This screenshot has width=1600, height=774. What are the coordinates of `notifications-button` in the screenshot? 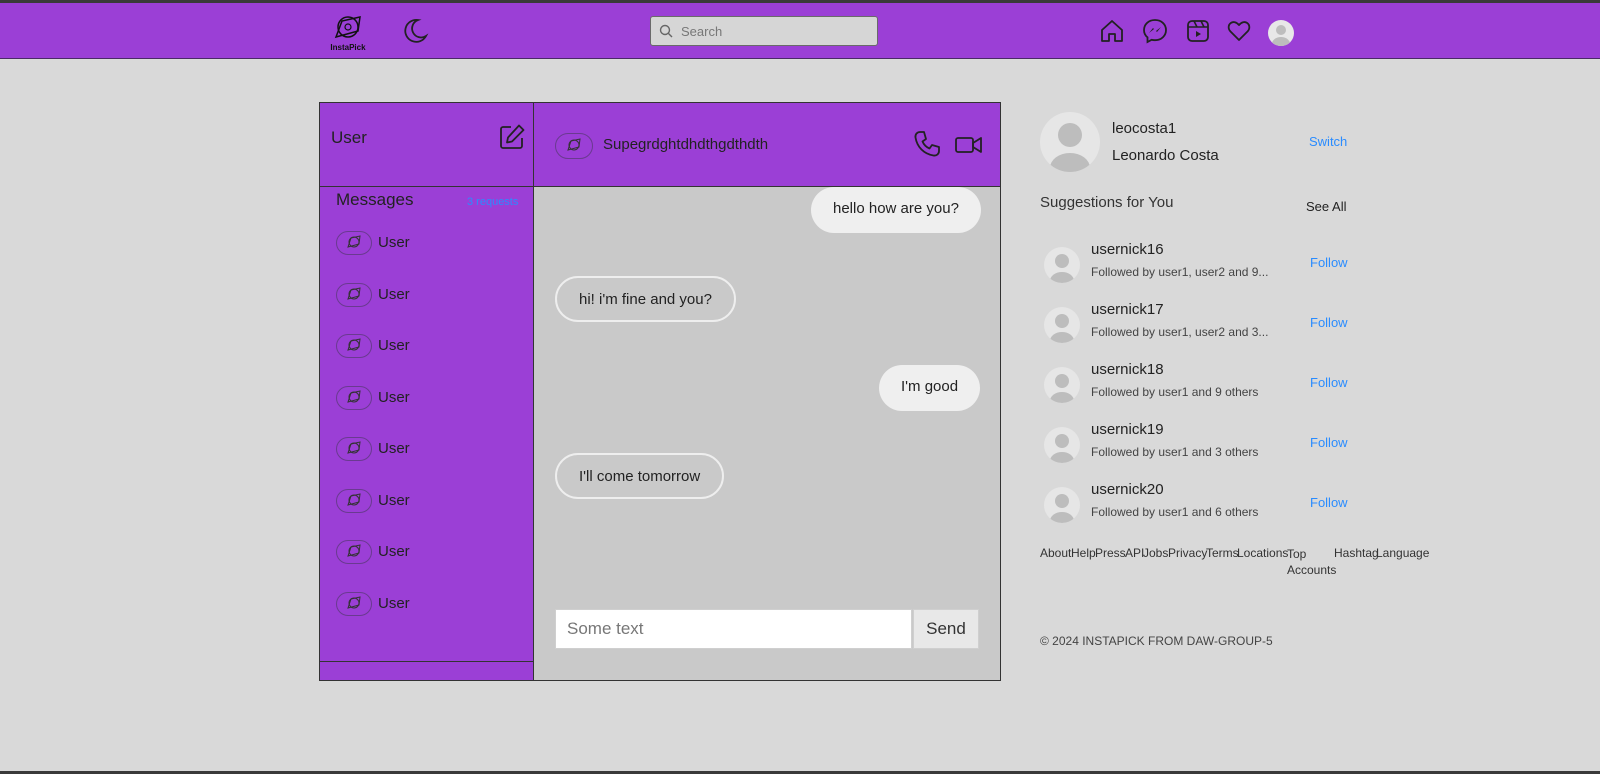 It's located at (1239, 31).